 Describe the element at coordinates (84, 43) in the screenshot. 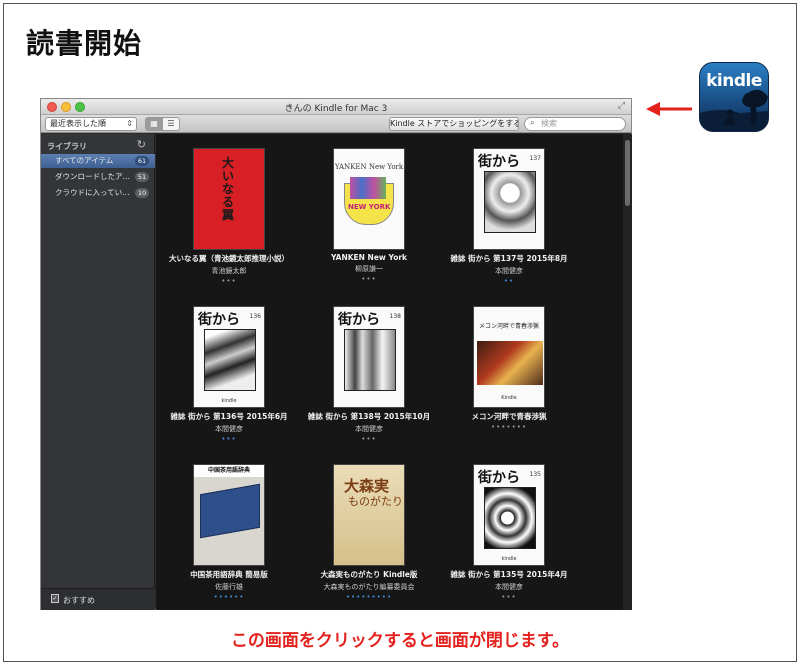

I see `page-title: 読書開始` at that location.